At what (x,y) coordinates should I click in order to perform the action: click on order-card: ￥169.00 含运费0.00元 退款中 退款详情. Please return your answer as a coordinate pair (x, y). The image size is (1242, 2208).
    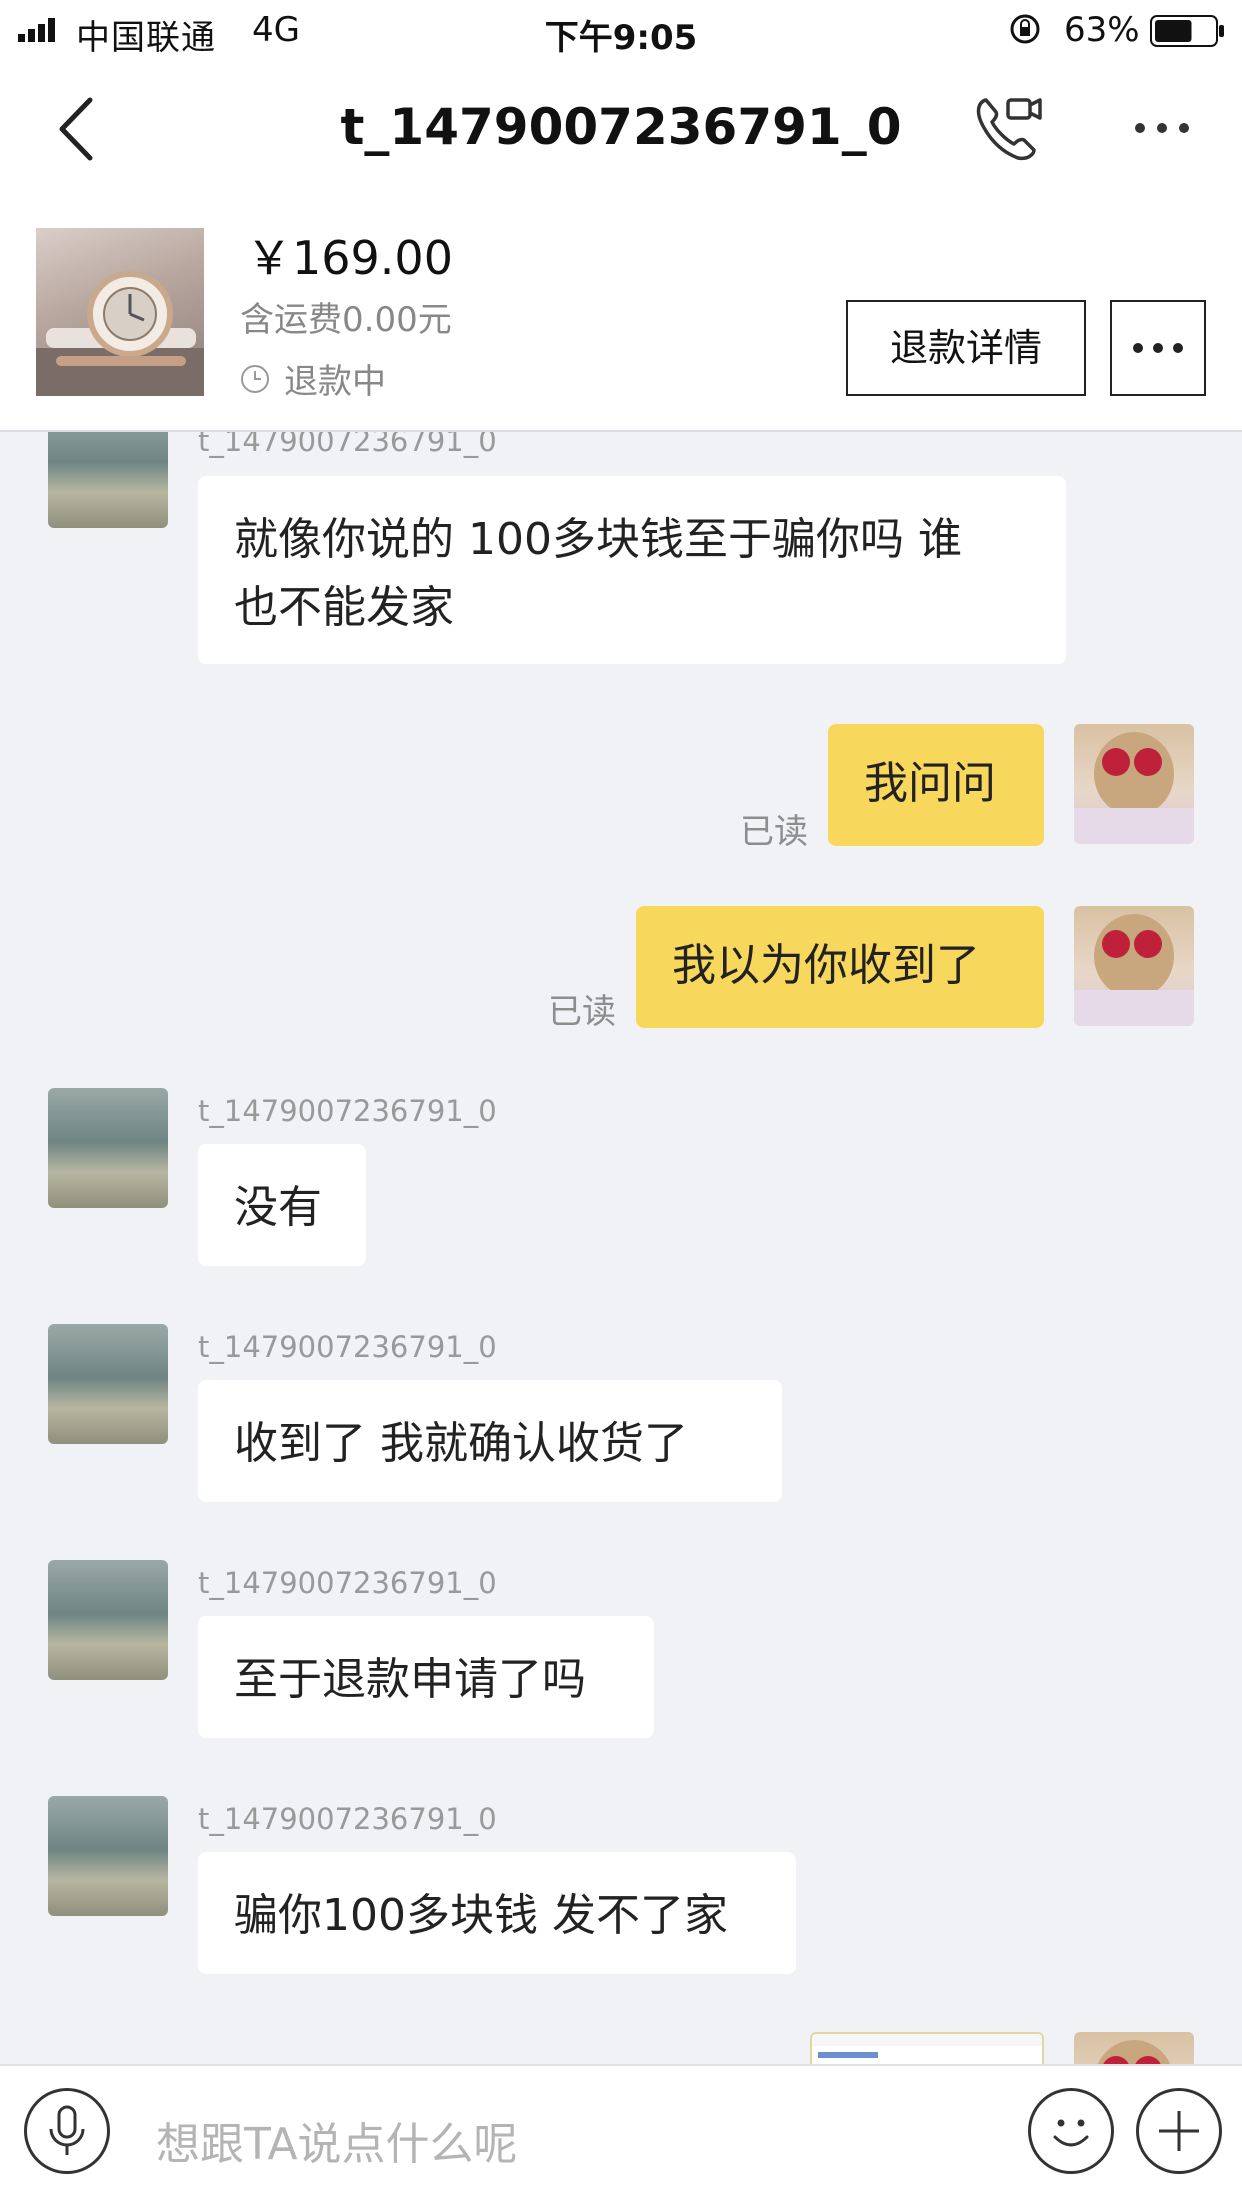
    Looking at the image, I should click on (621, 312).